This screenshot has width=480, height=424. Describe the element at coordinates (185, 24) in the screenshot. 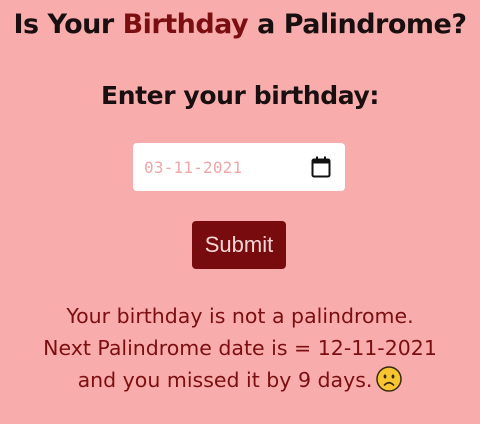

I see `title-accent: Birthday` at that location.